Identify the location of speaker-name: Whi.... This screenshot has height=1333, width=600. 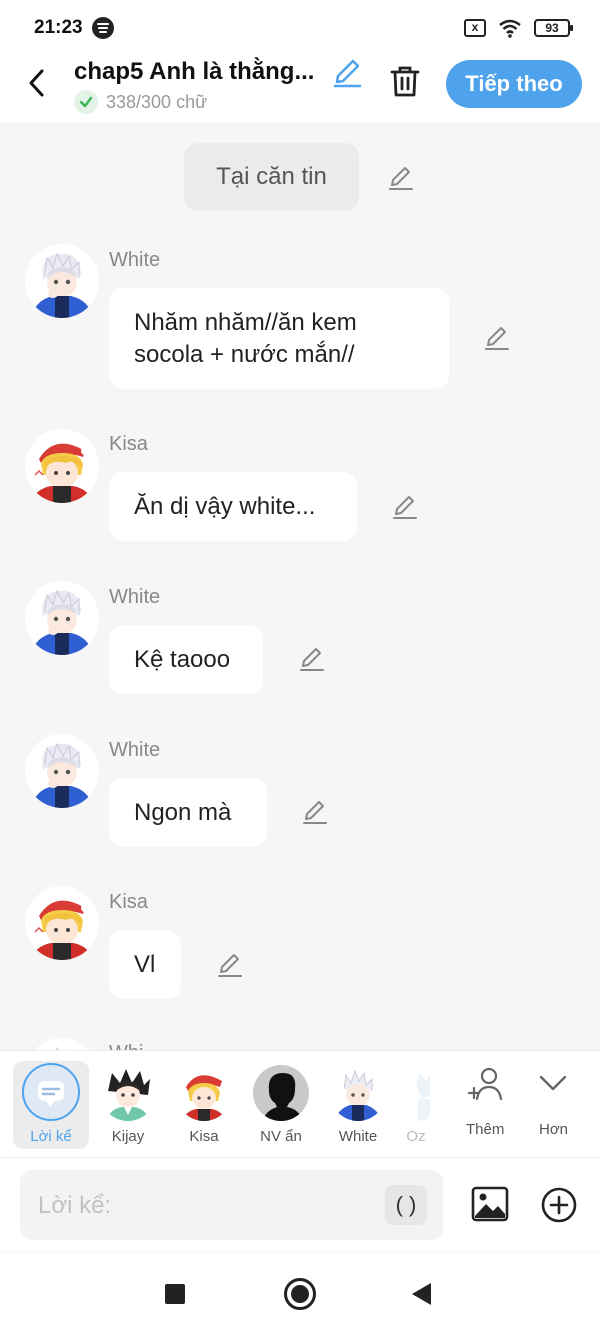
(134, 1046).